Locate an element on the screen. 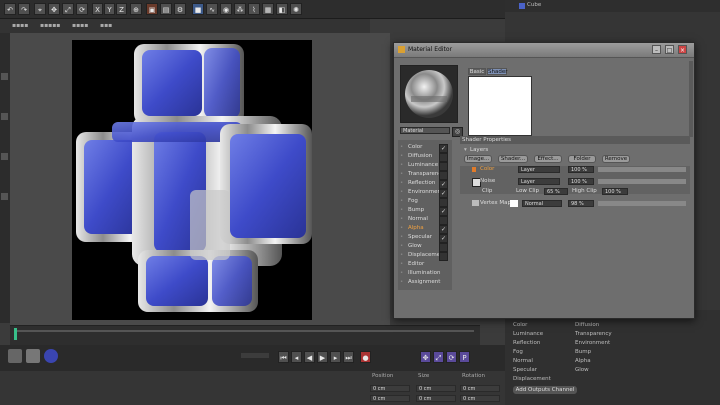  channel-diffusion: • Diffusion is located at coordinates (424, 157).